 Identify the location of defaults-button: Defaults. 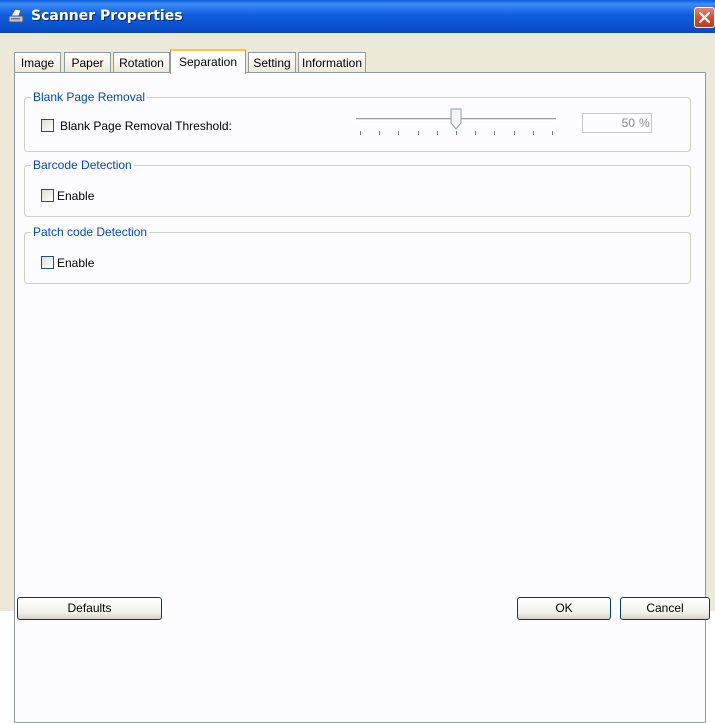
(89, 608).